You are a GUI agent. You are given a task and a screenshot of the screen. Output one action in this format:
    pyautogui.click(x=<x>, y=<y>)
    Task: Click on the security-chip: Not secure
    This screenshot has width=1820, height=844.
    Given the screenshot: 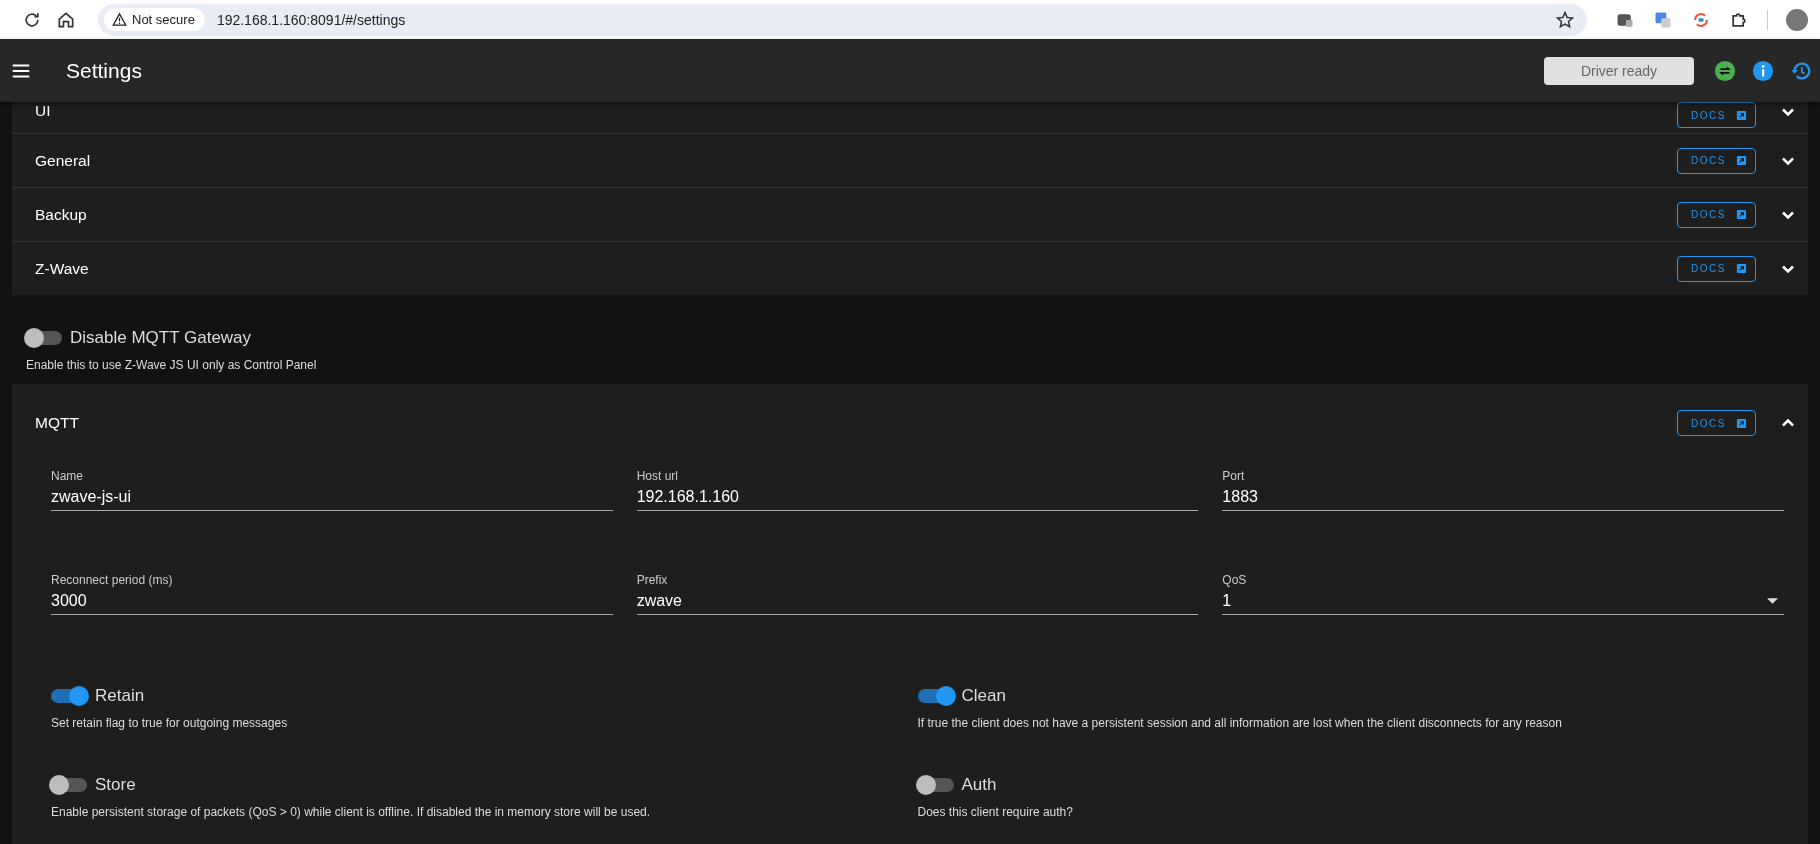 What is the action you would take?
    pyautogui.click(x=154, y=19)
    